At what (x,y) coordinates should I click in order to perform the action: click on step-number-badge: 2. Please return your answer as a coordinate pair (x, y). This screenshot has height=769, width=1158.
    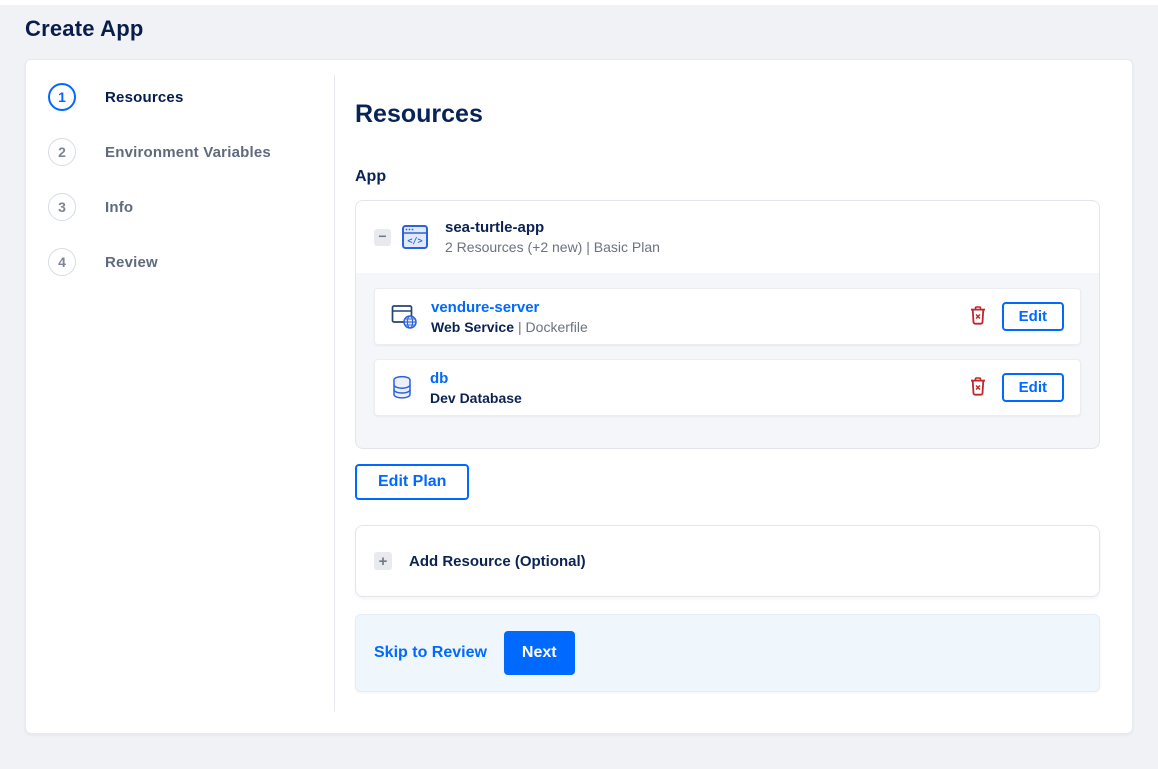
    Looking at the image, I should click on (62, 152).